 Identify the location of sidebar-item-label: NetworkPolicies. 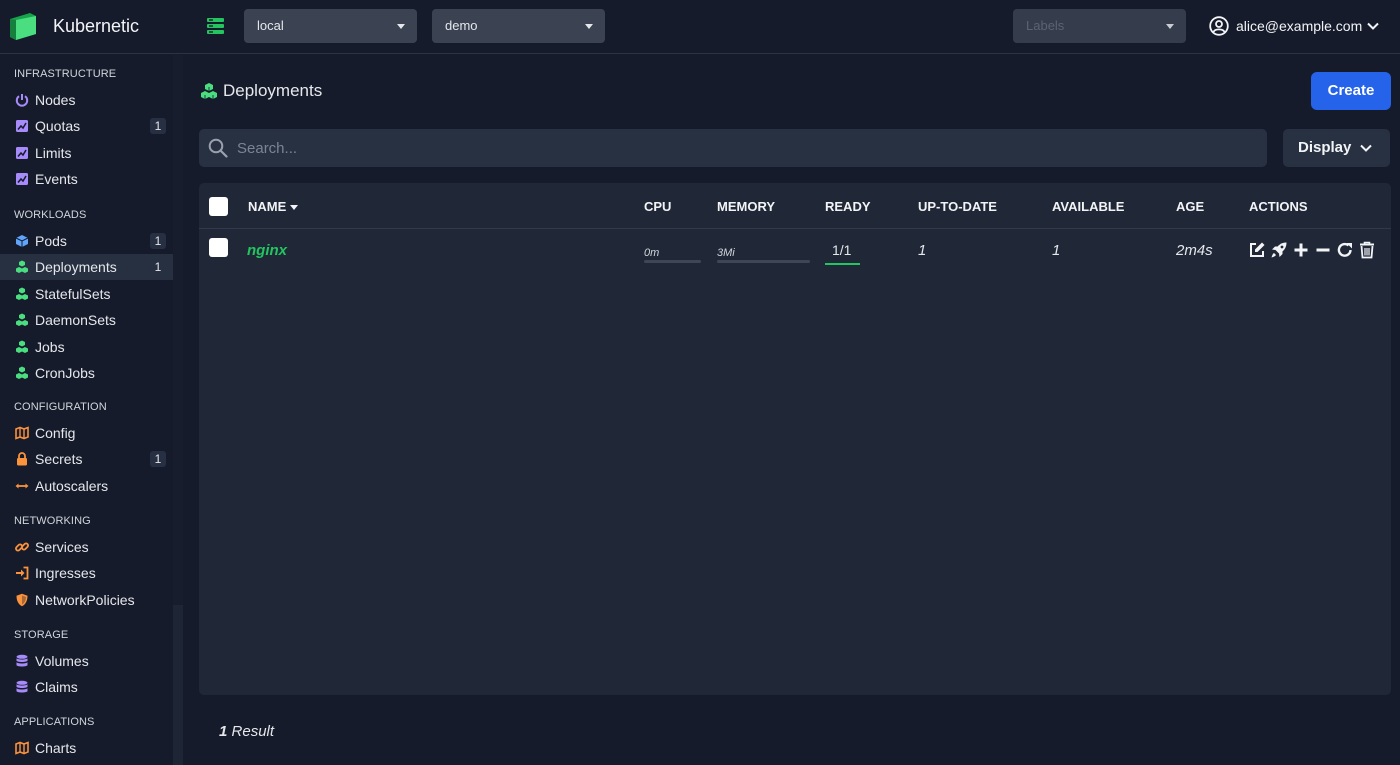
(85, 599).